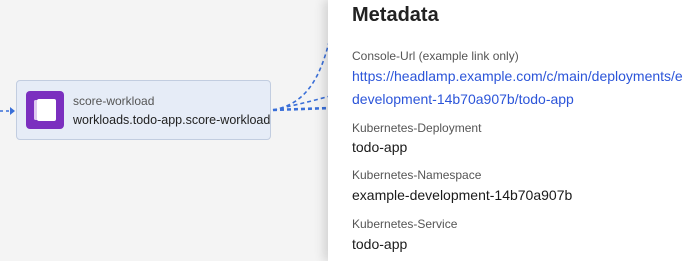 The image size is (689, 261). What do you see at coordinates (45, 110) in the screenshot?
I see `score-logo-icon` at bounding box center [45, 110].